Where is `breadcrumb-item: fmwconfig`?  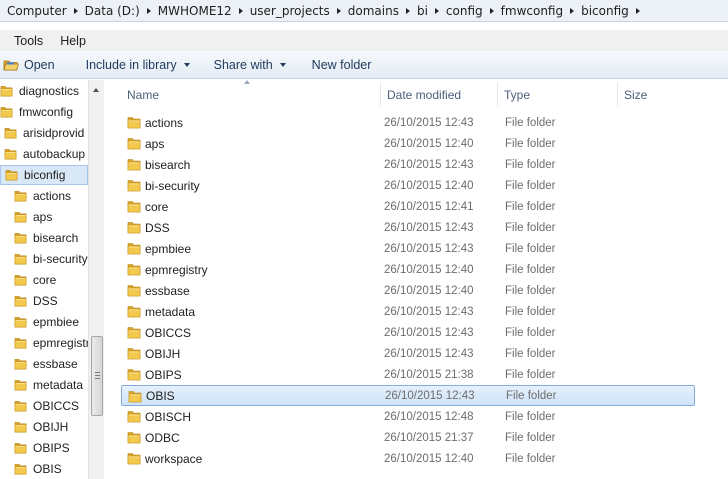 breadcrumb-item: fmwconfig is located at coordinates (539, 11).